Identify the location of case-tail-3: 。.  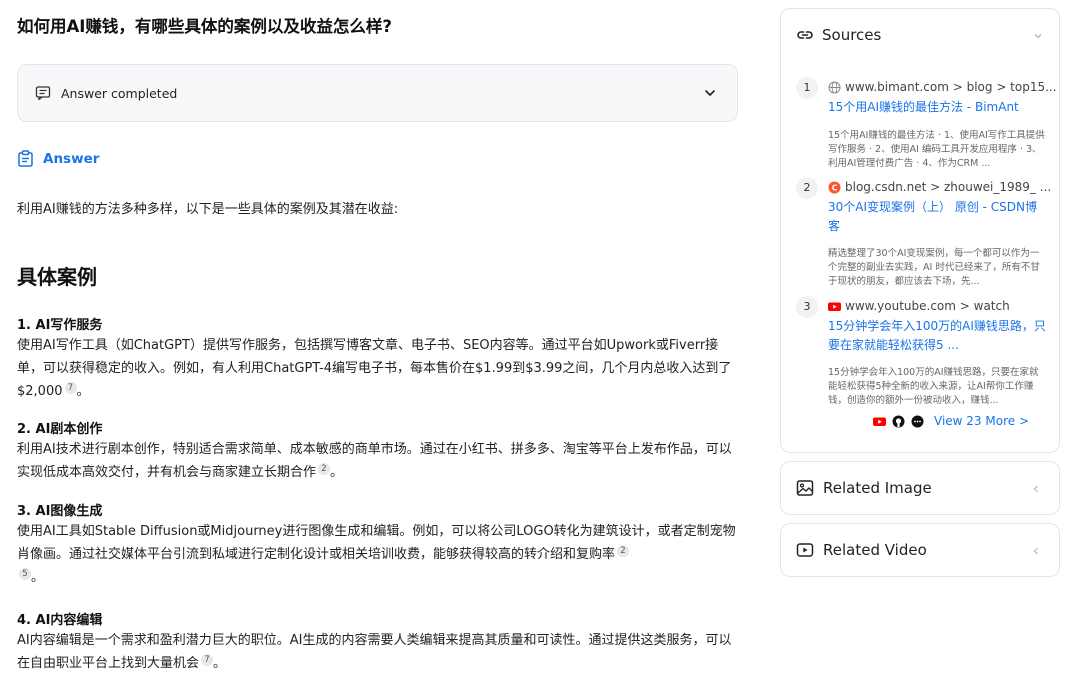
(38, 577).